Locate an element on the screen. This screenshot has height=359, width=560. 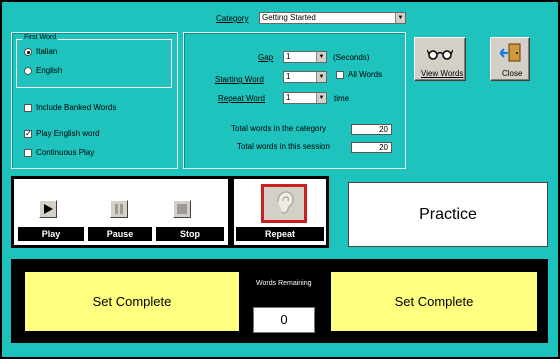
play-label: Play is located at coordinates (51, 234).